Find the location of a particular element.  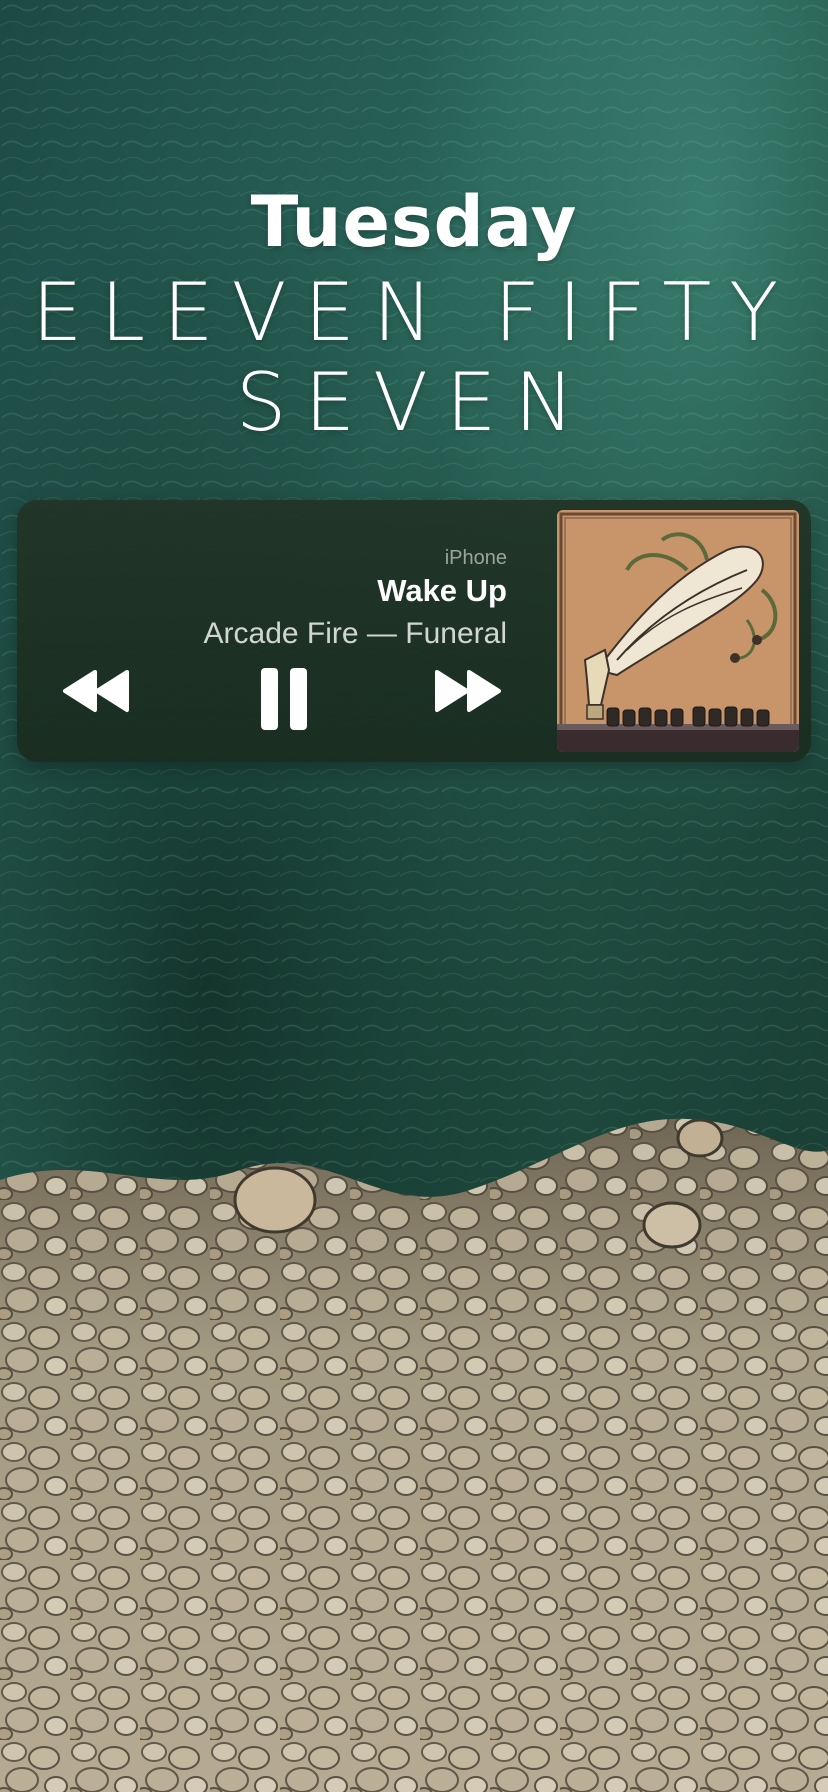

album-artwork is located at coordinates (678, 631).